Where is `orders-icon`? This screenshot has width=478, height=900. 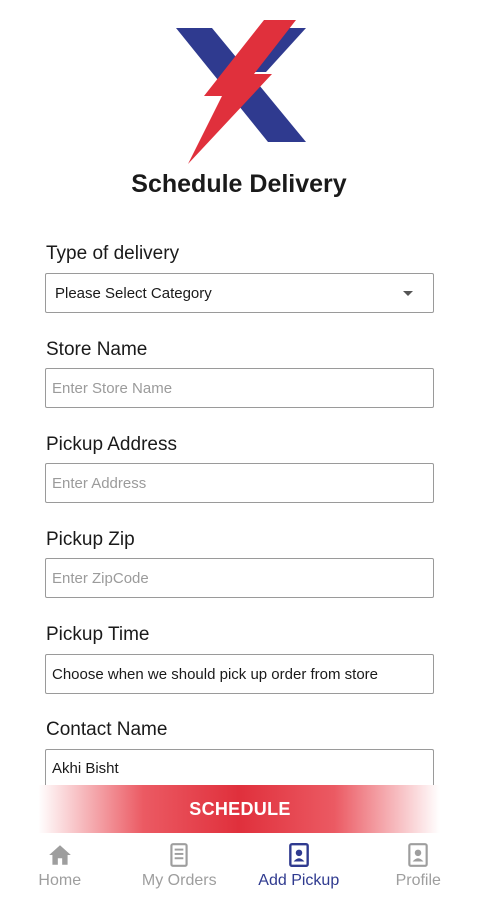 orders-icon is located at coordinates (179, 855).